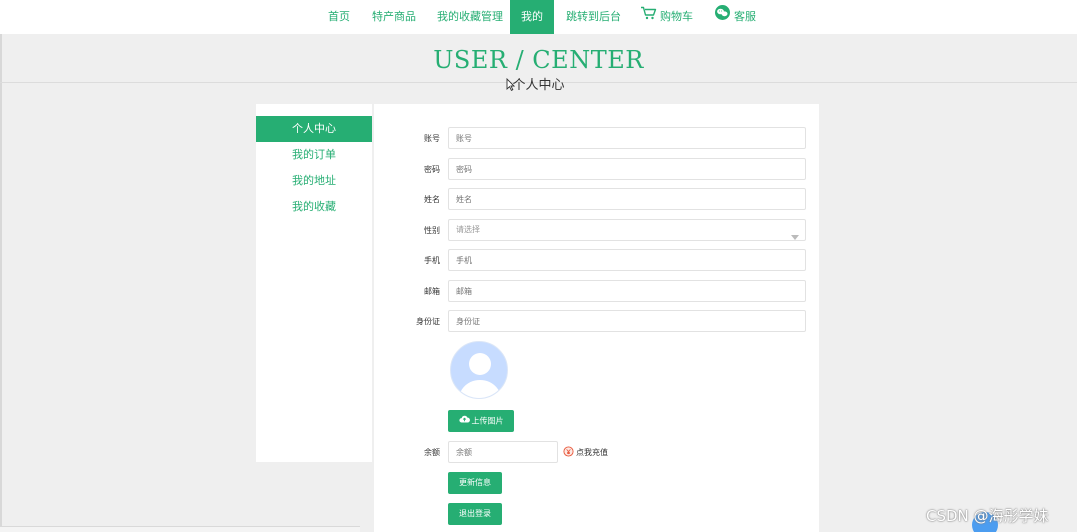  I want to click on gender-select-value: 请选择, so click(468, 229).